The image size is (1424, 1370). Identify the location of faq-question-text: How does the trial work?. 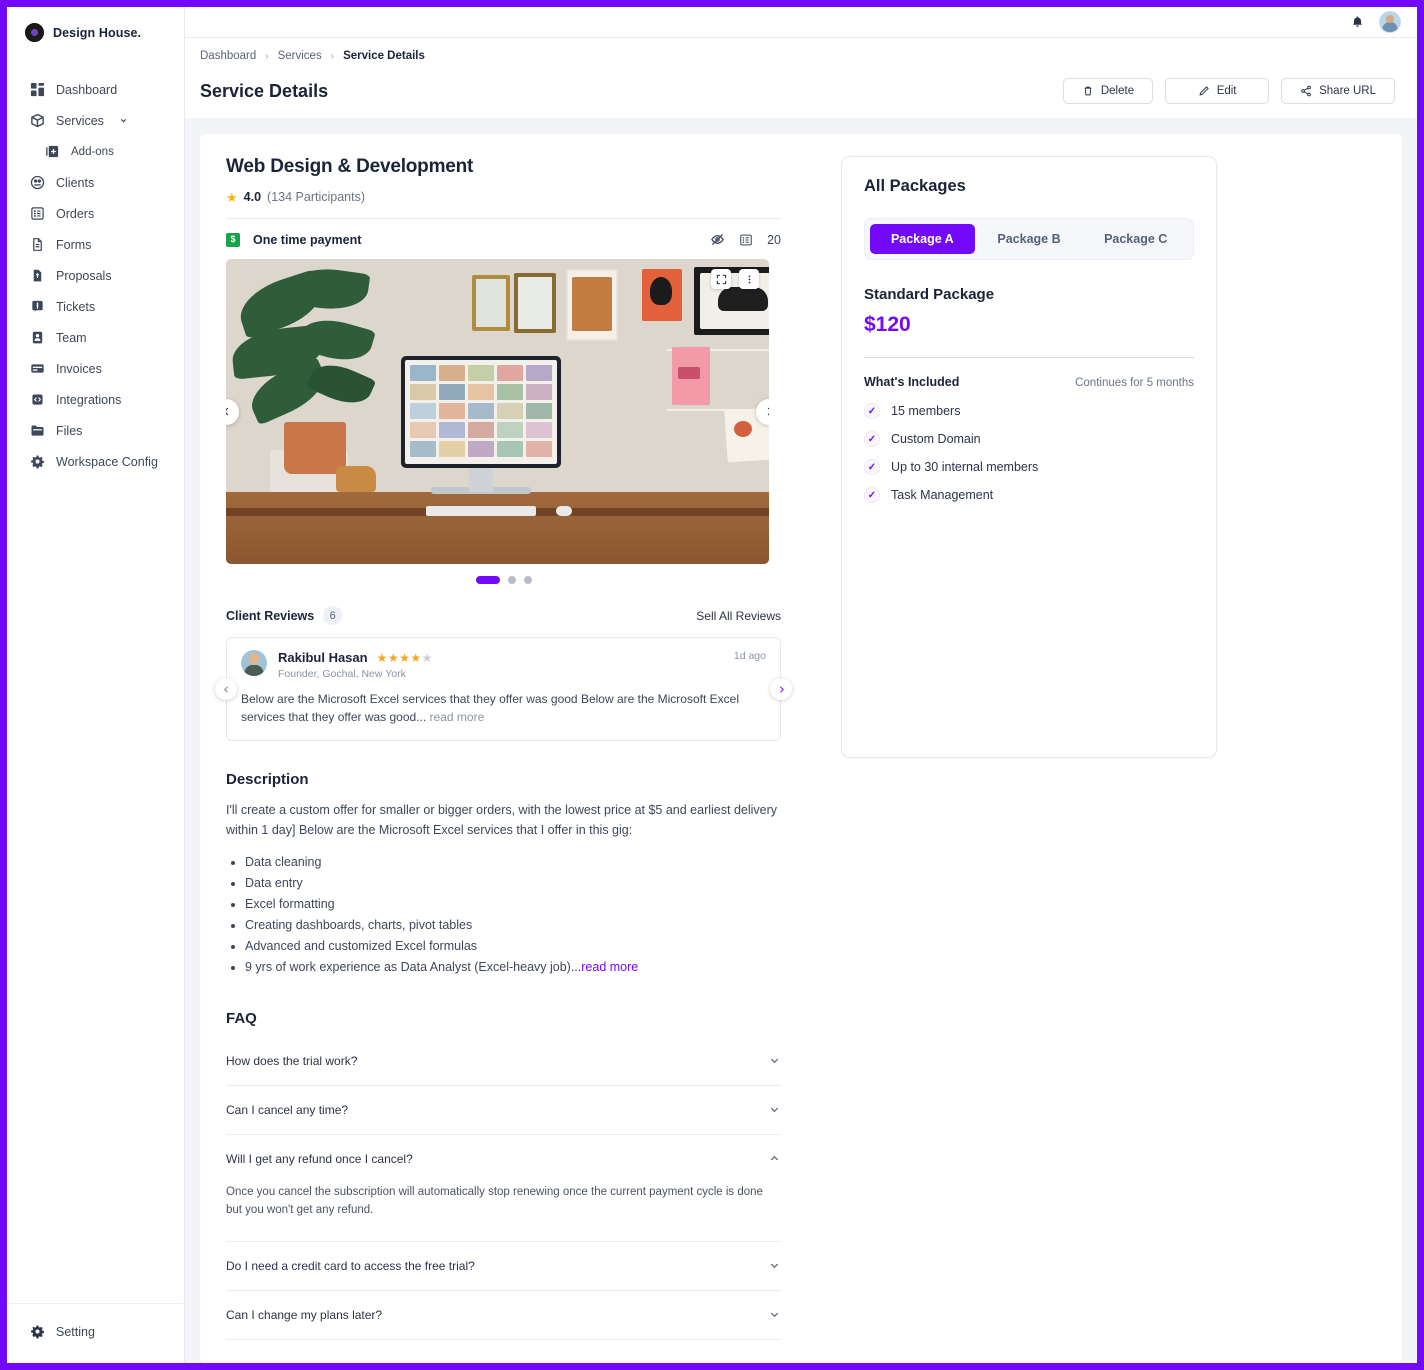
(292, 1060).